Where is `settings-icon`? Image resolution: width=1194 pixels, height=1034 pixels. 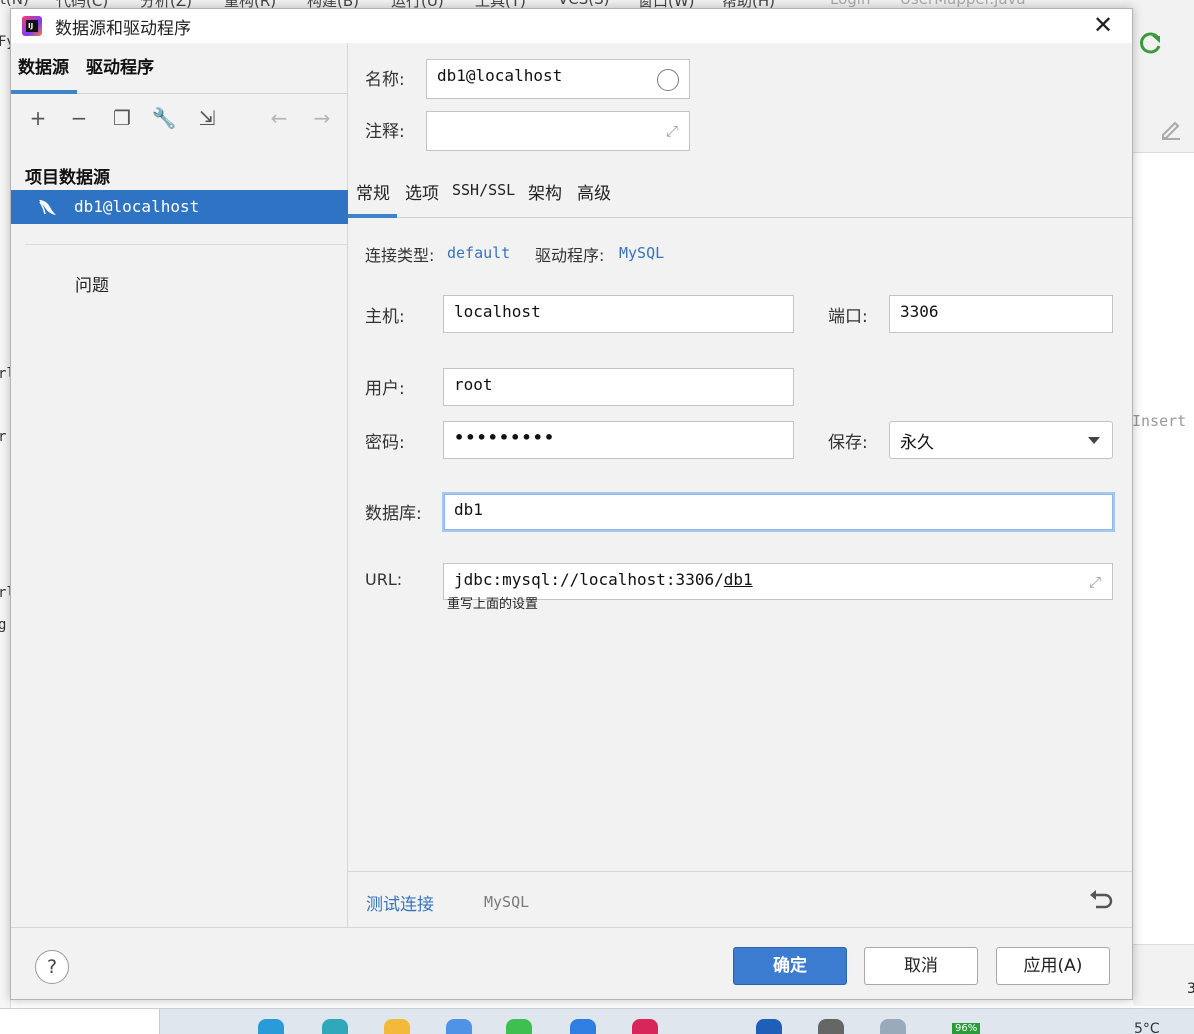 settings-icon is located at coordinates (831, 1026).